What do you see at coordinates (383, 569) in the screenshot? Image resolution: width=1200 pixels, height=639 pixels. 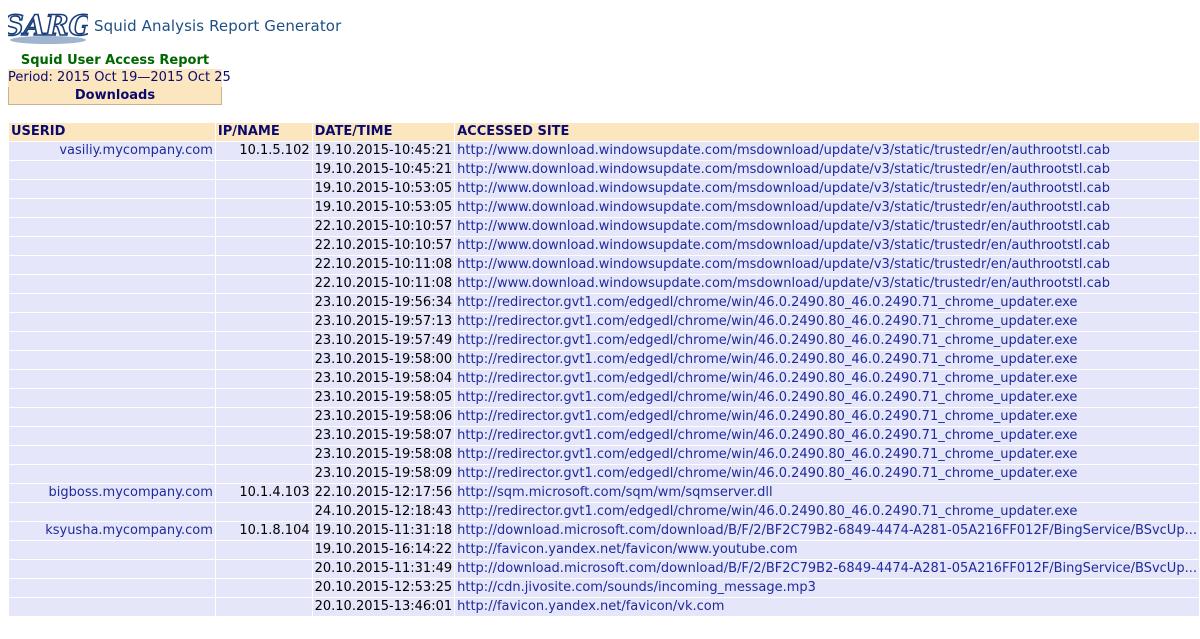 I see `datetime-cell: 20.10.2015-11:31:49` at bounding box center [383, 569].